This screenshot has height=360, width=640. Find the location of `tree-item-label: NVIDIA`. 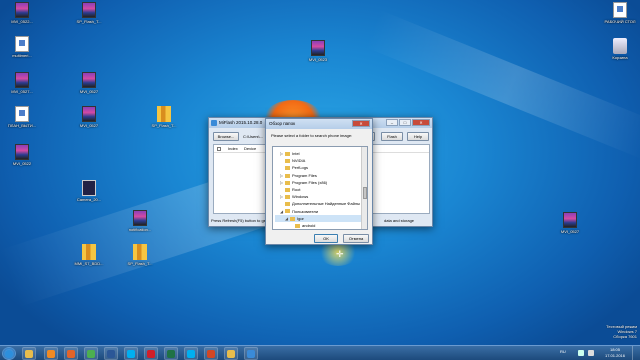

tree-item-label: NVIDIA is located at coordinates (299, 161).